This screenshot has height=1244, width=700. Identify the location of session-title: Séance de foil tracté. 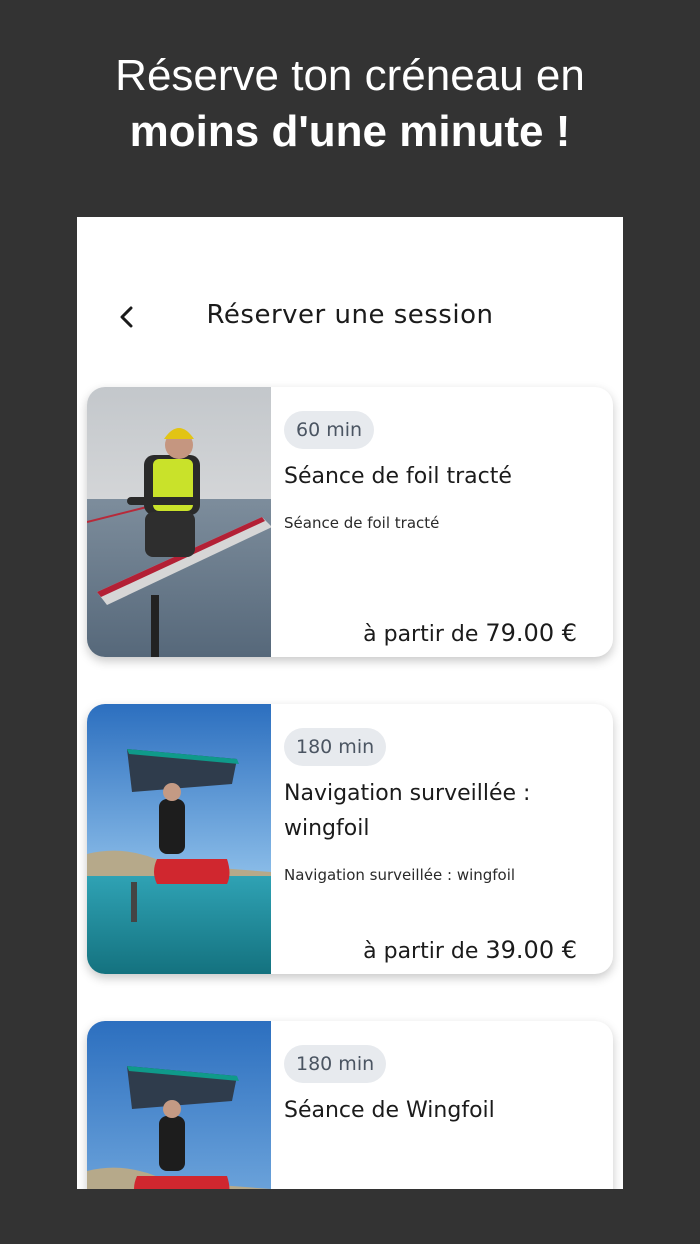
(398, 476).